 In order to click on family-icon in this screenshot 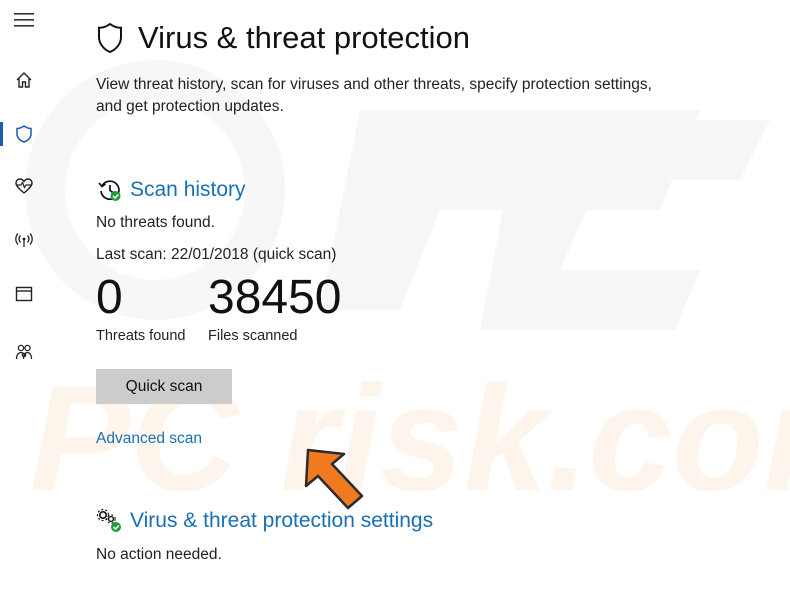, I will do `click(24, 352)`.